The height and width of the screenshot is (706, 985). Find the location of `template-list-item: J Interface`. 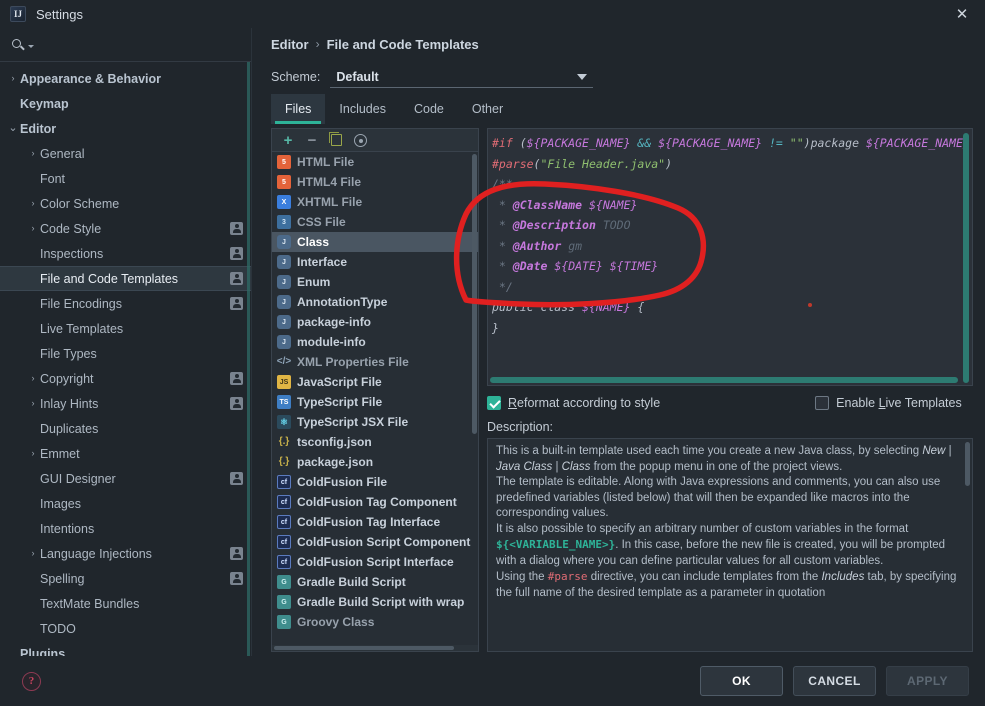

template-list-item: J Interface is located at coordinates (375, 262).